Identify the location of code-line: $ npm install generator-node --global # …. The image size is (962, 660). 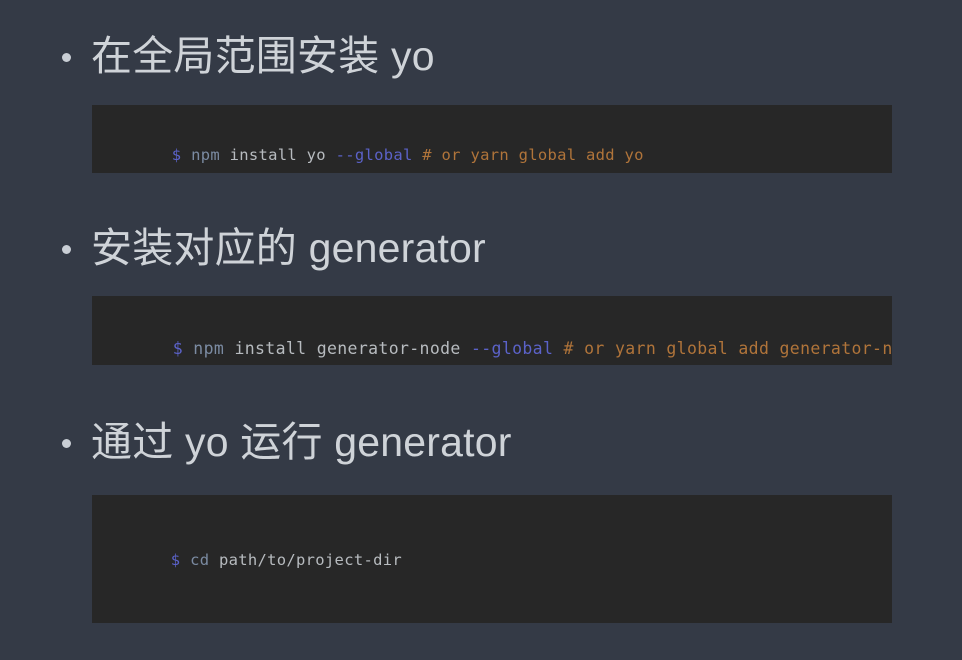
(501, 342).